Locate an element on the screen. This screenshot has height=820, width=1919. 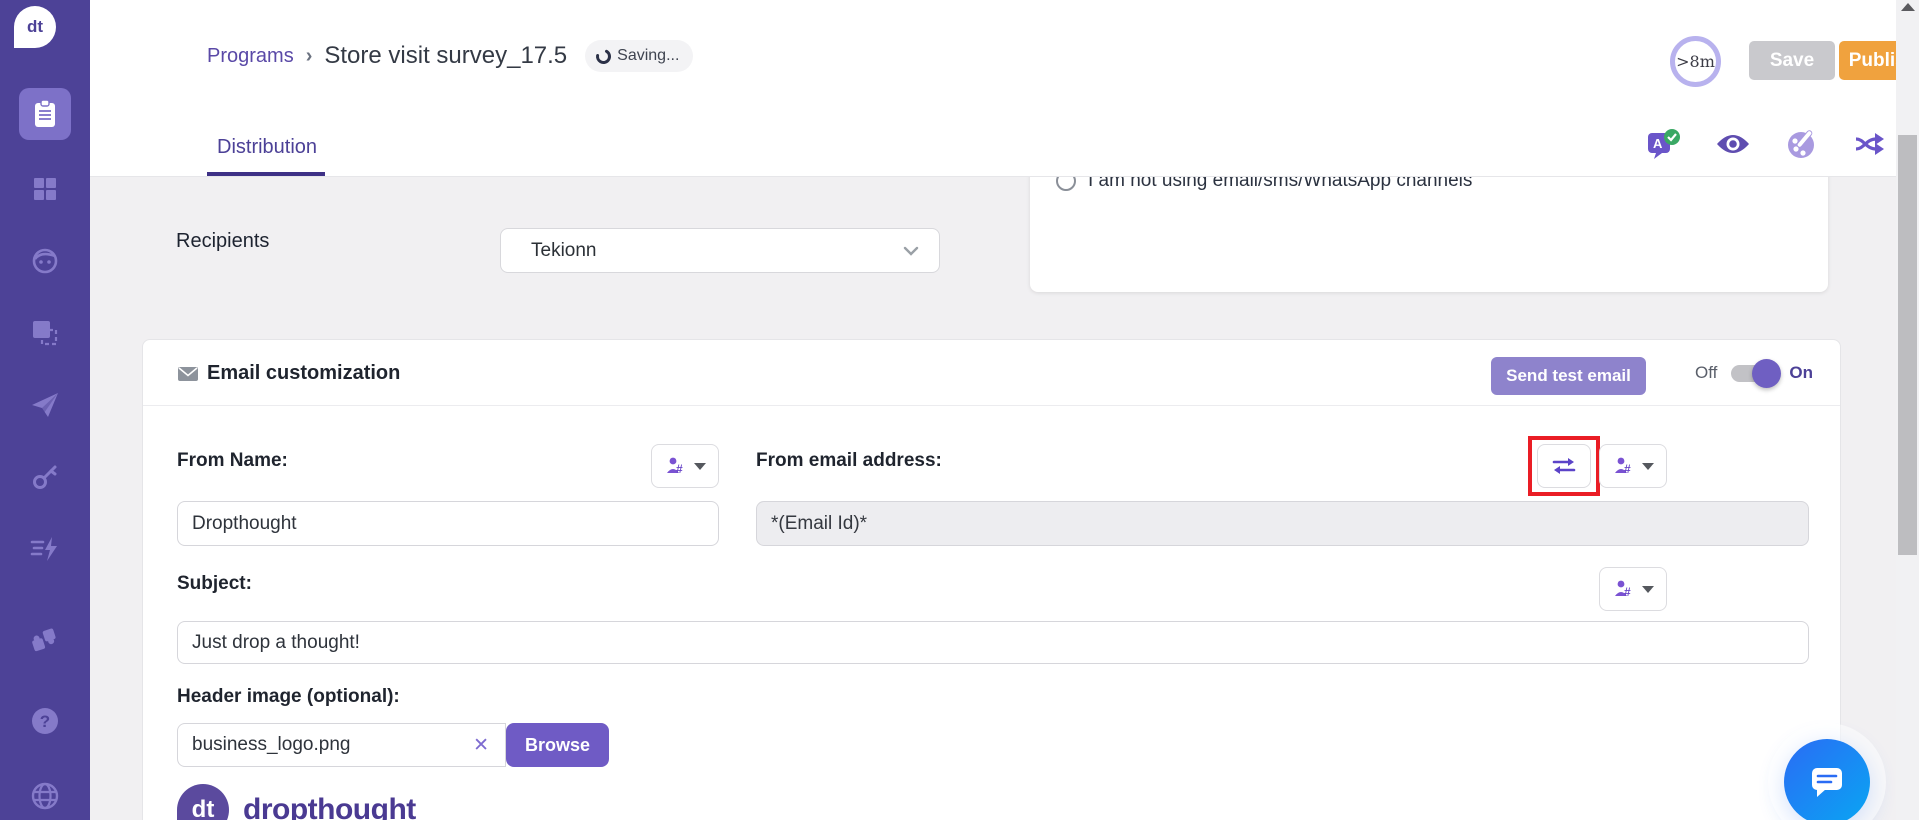
activity-bolt-icon is located at coordinates (43, 549).